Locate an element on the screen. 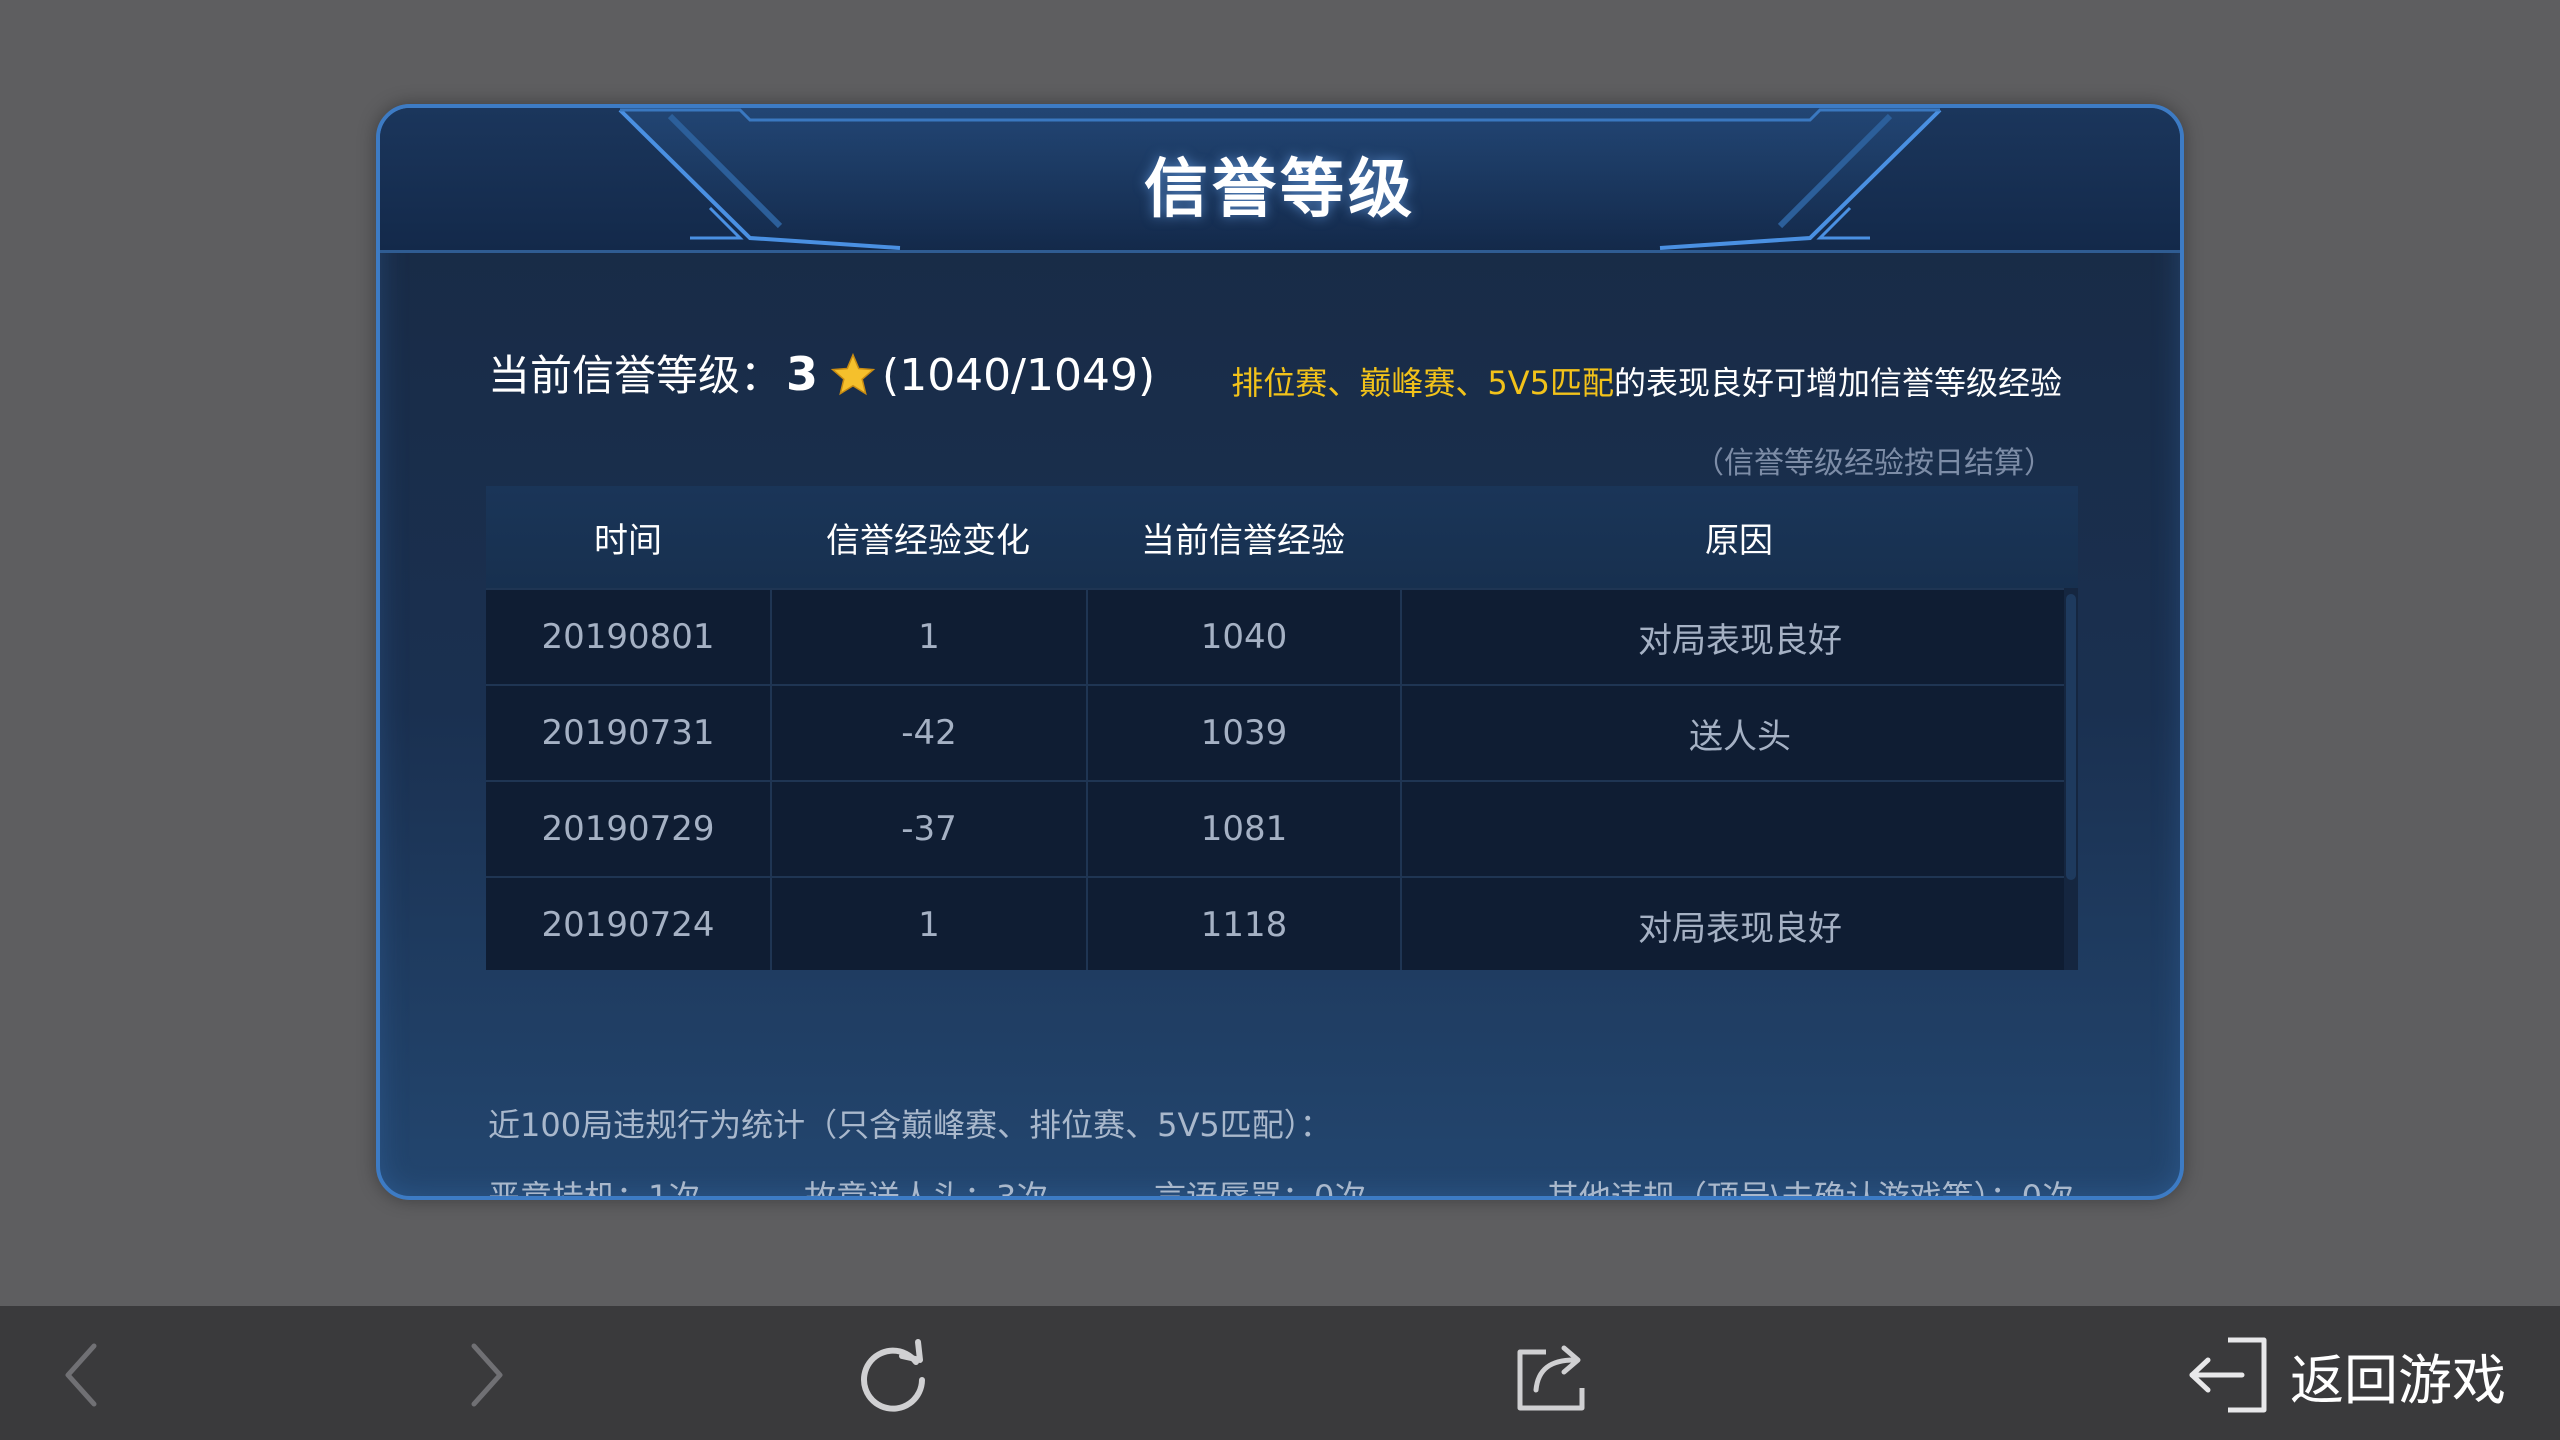 The width and height of the screenshot is (2560, 1440). back-arrow-icon is located at coordinates (81, 1375).